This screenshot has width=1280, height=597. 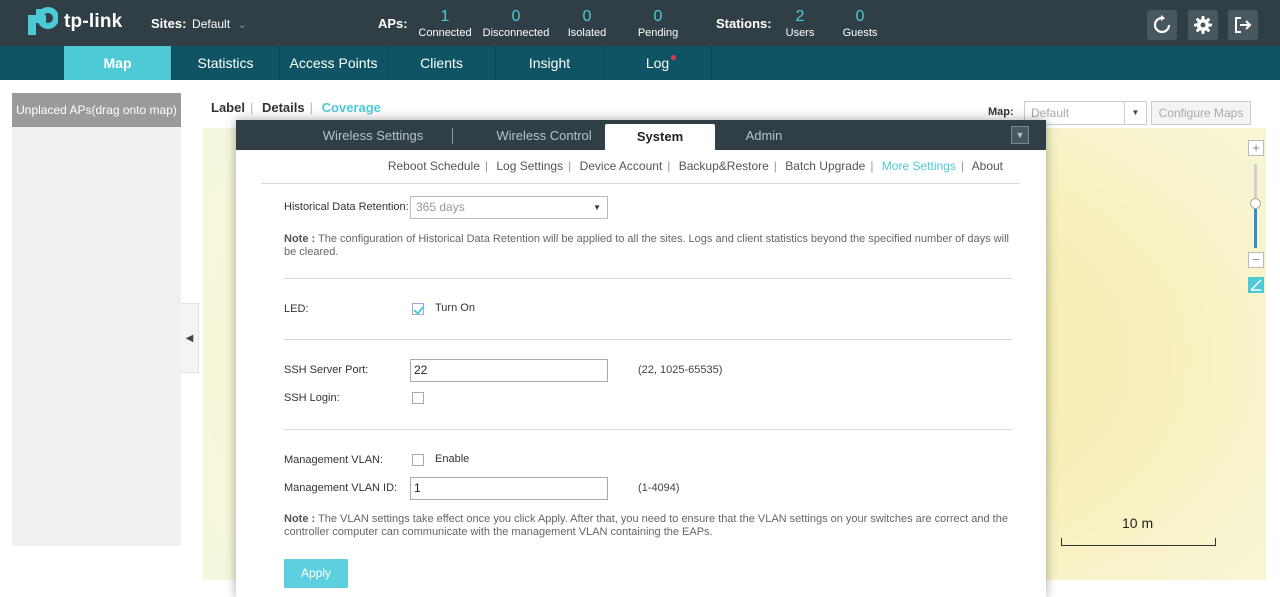 What do you see at coordinates (658, 63) in the screenshot?
I see `nav-tab-log: Log` at bounding box center [658, 63].